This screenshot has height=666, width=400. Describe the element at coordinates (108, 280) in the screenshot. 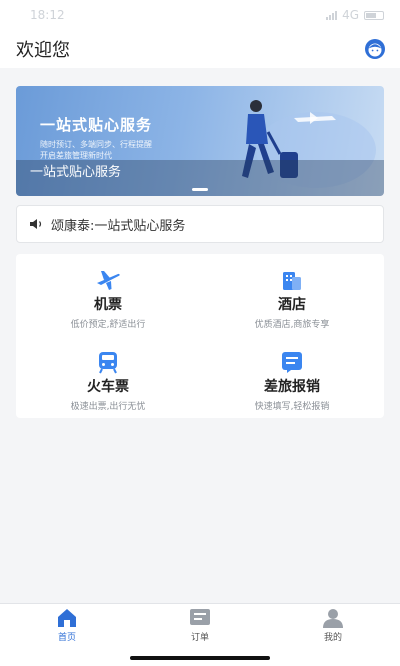

I see `plane-icon` at that location.